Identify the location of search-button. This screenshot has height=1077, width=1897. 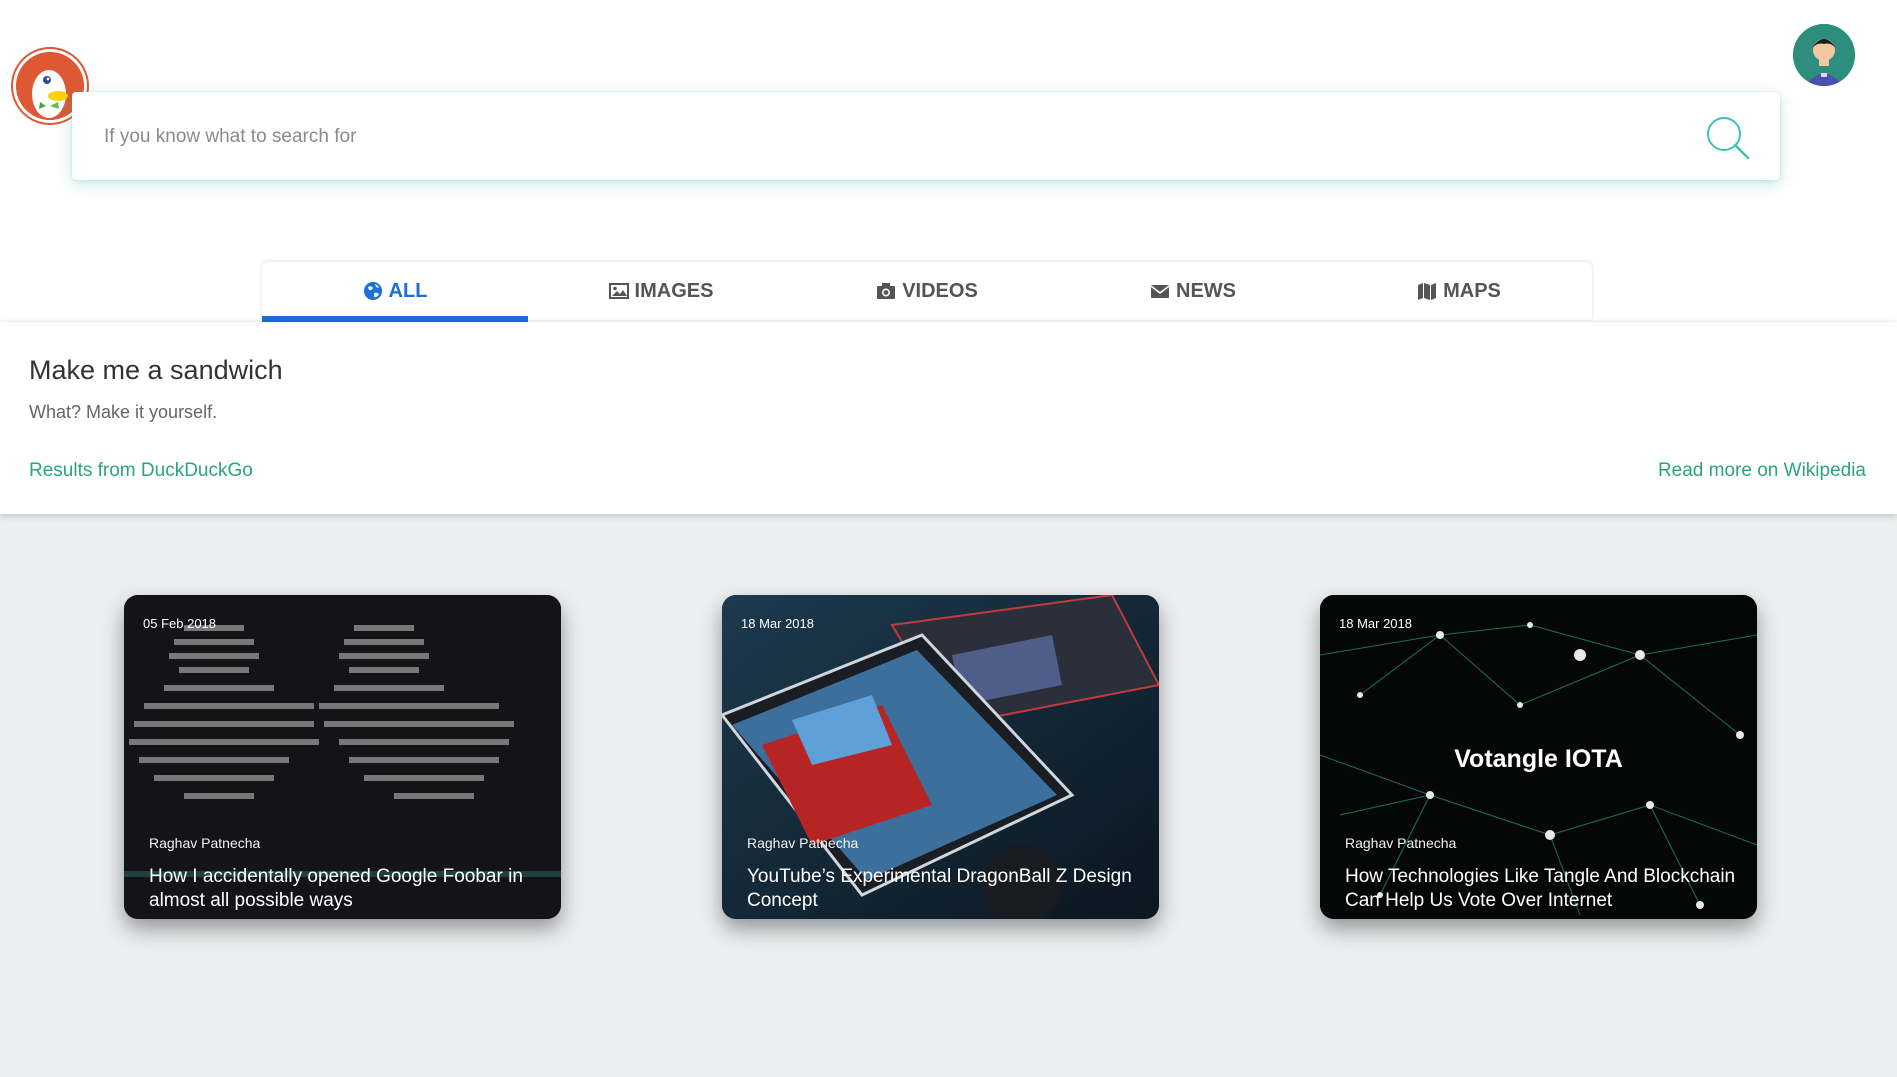
(1728, 138).